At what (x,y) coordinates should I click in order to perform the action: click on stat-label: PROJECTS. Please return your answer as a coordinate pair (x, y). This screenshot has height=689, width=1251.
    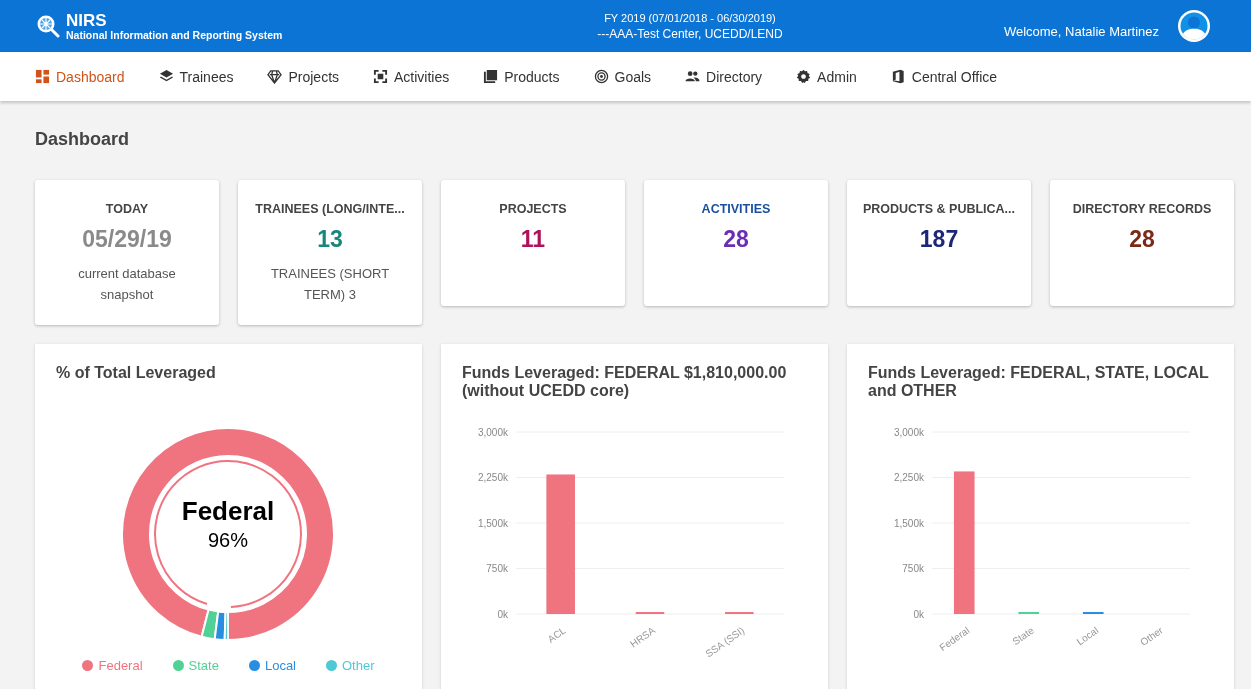
    Looking at the image, I should click on (533, 209).